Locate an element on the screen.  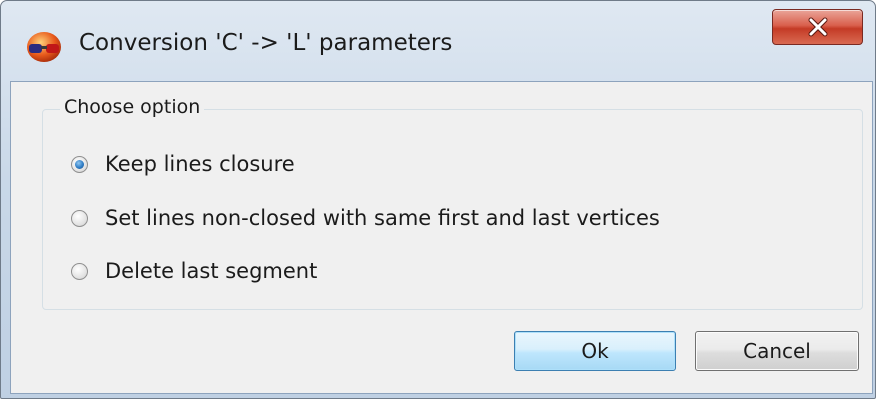
cancel-button: Cancel is located at coordinates (777, 351).